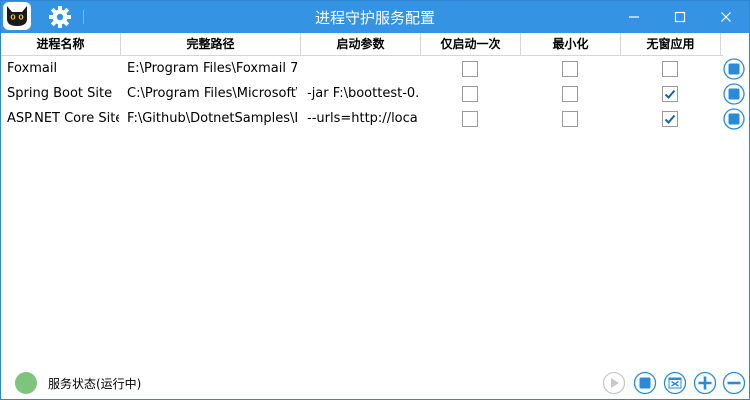 This screenshot has width=750, height=400. What do you see at coordinates (63, 69) in the screenshot?
I see `process-name-cell: Foxmail` at bounding box center [63, 69].